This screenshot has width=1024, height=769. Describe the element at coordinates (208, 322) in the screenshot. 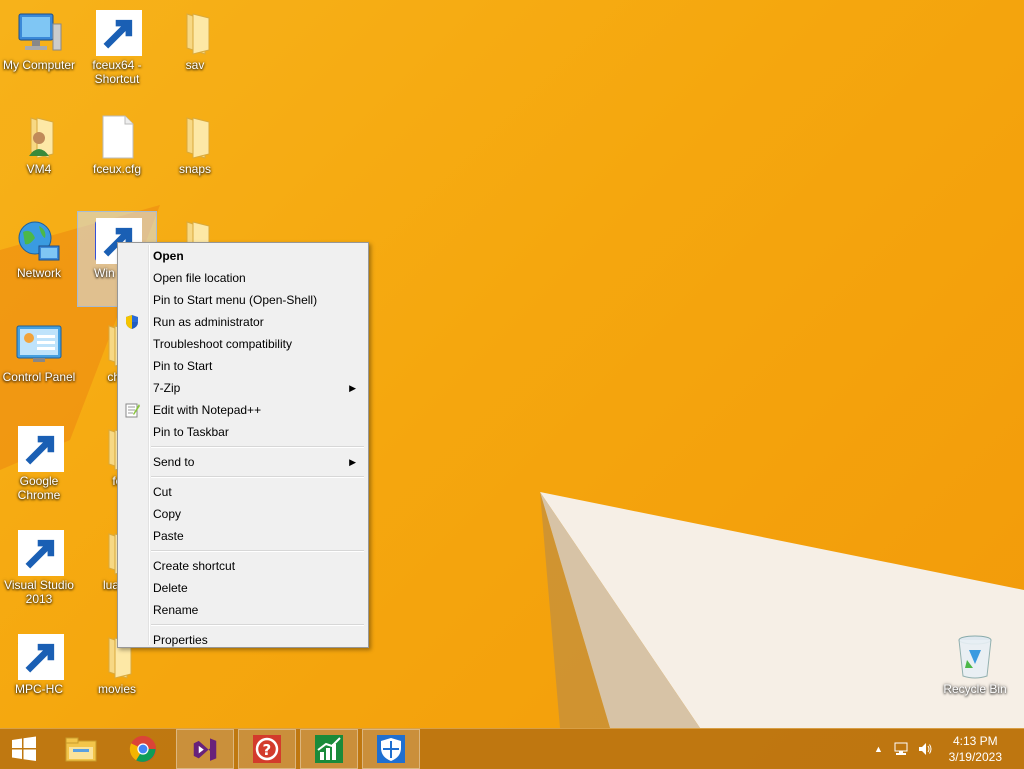

I see `menu-item-label: Run as administrator` at that location.